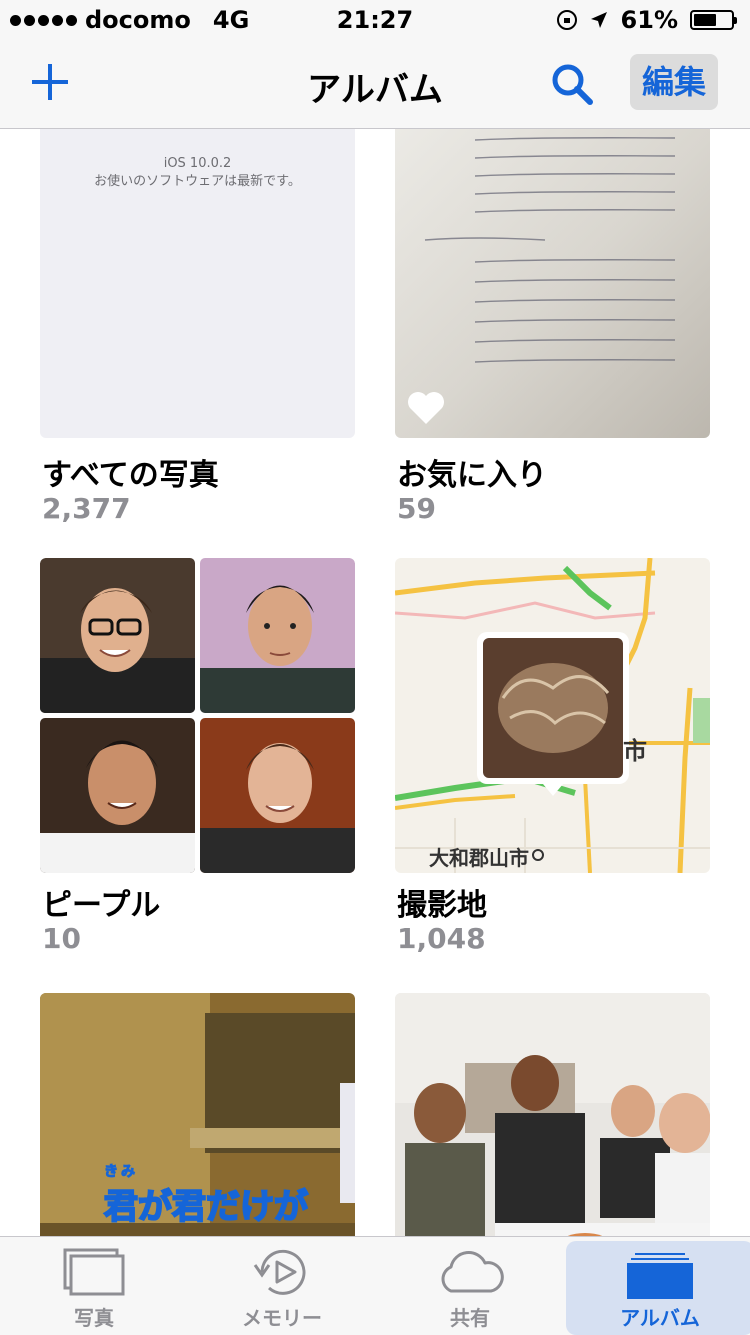 This screenshot has height=1335, width=750. I want to click on album-all-photos: iOS 10.0.2 お使いのソフトウェアは最新です。 すべての写真 2,377, so click(197, 327).